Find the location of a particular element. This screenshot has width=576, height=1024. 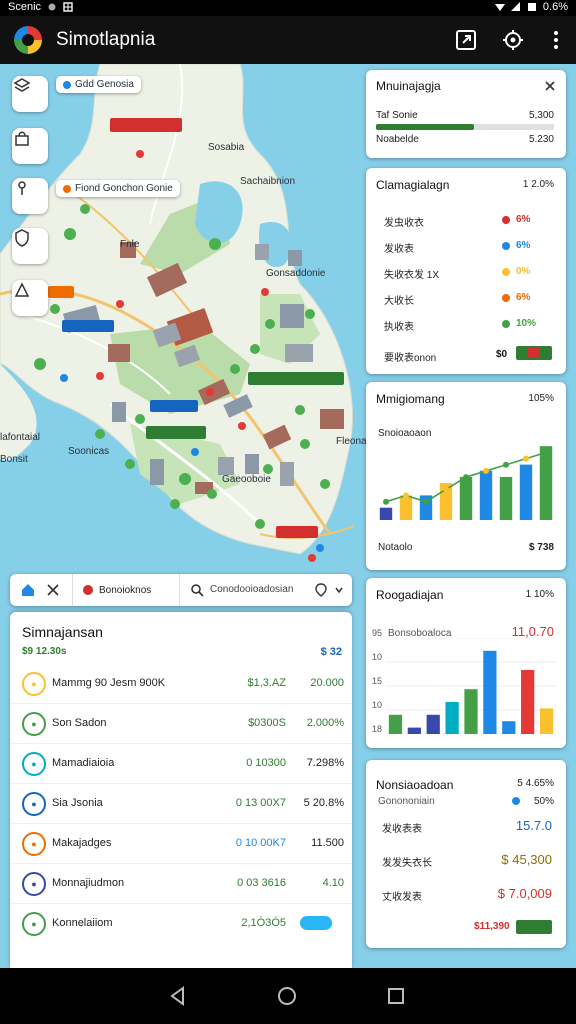

map-chip-place: Gdd Genosia is located at coordinates (98, 84).